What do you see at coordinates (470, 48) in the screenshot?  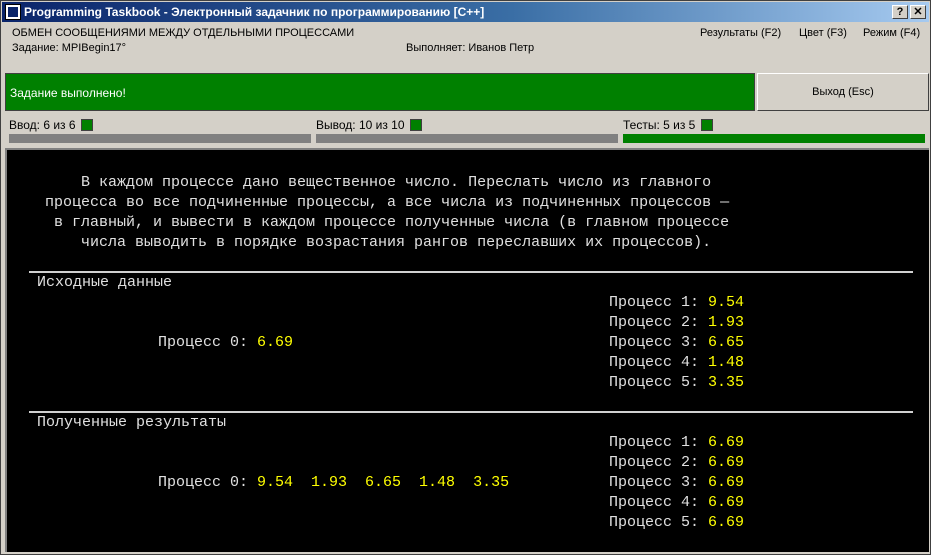 I see `executor-name: Выполняет: Иванов Петр` at bounding box center [470, 48].